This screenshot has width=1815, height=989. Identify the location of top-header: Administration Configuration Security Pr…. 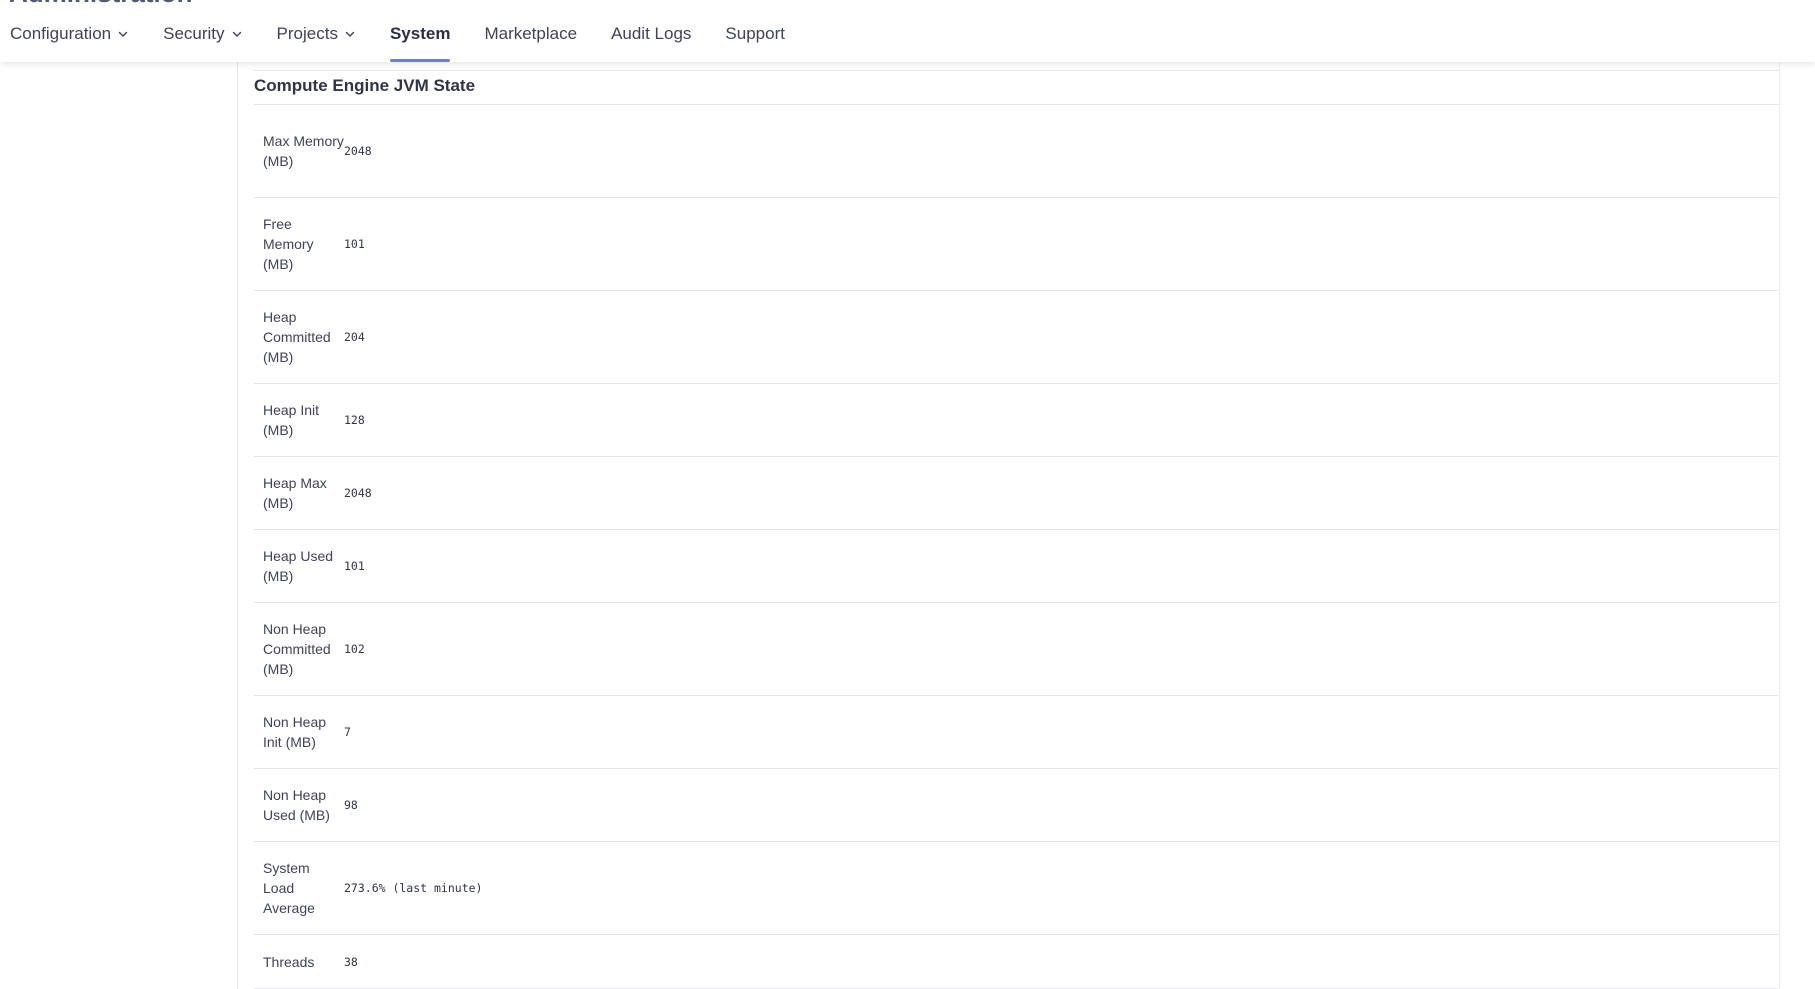
(907, 31).